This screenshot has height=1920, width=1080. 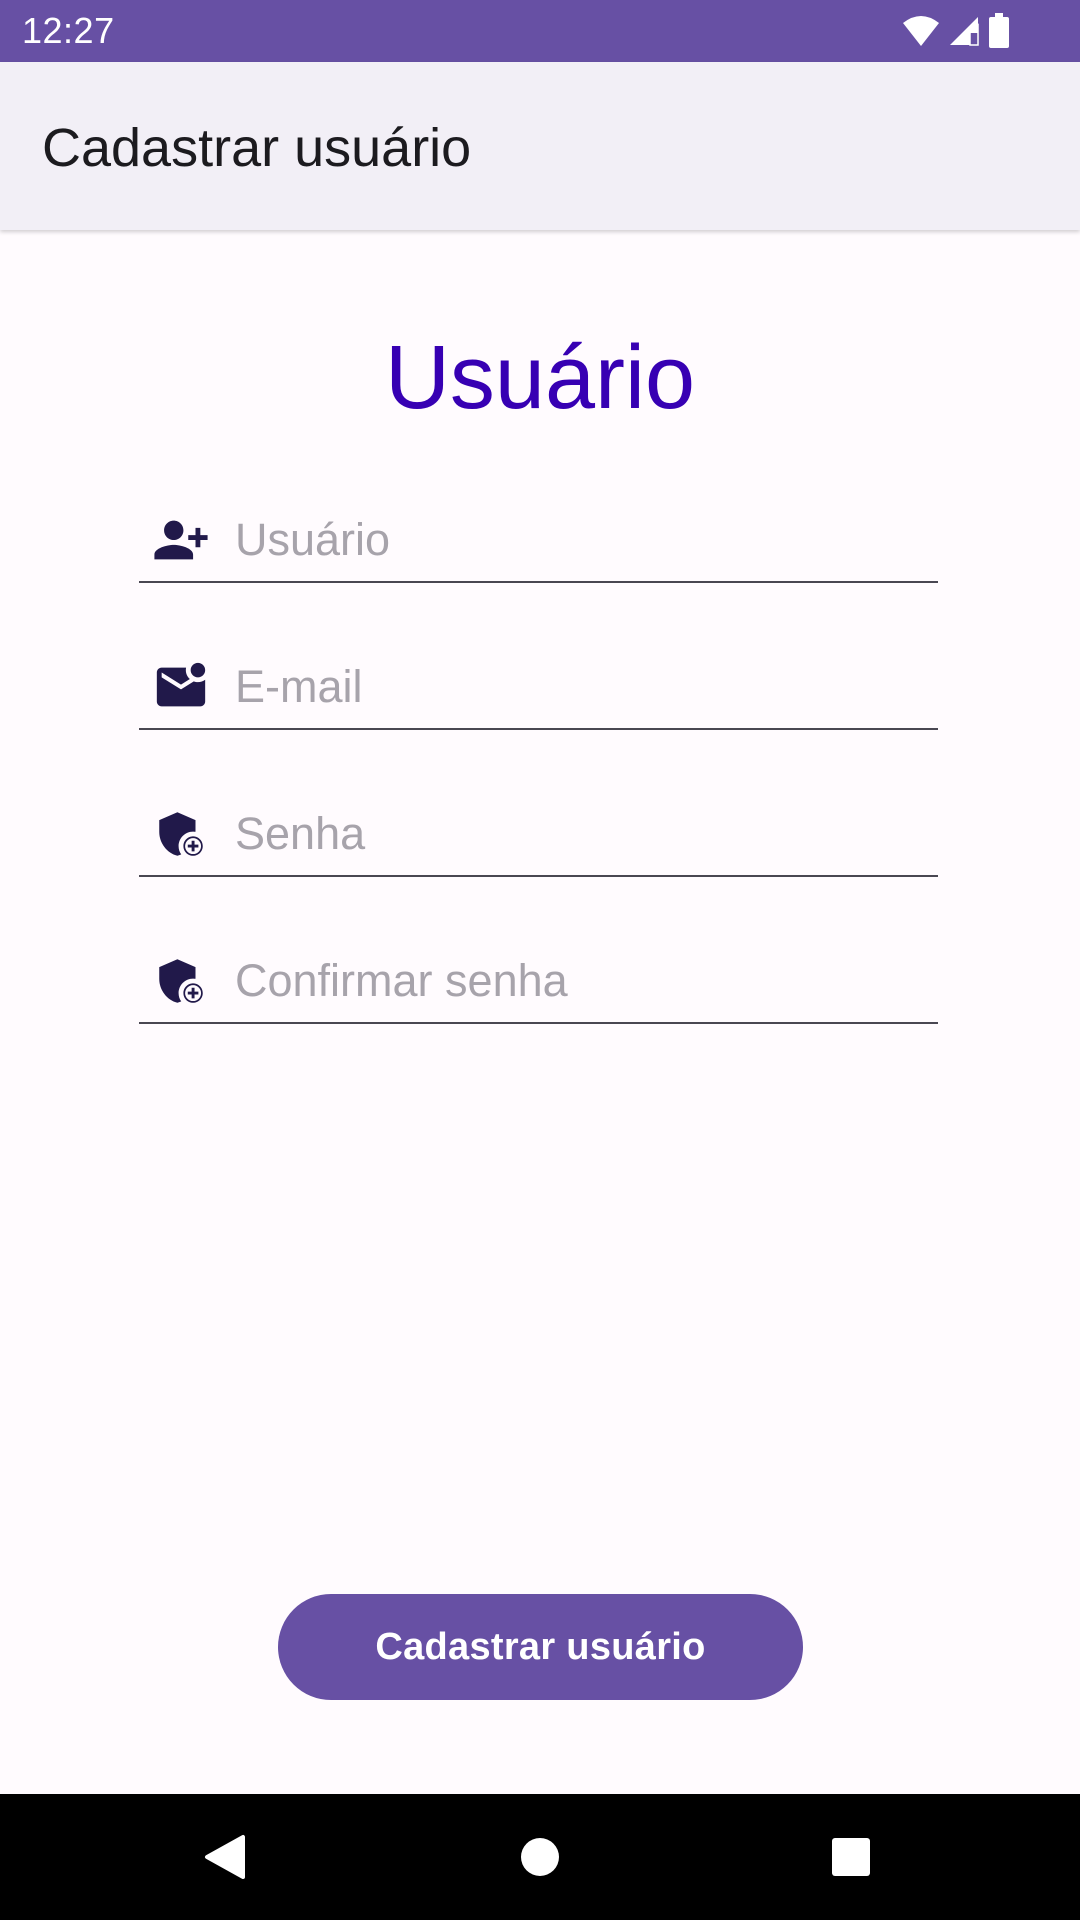 I want to click on home-icon, so click(x=540, y=1857).